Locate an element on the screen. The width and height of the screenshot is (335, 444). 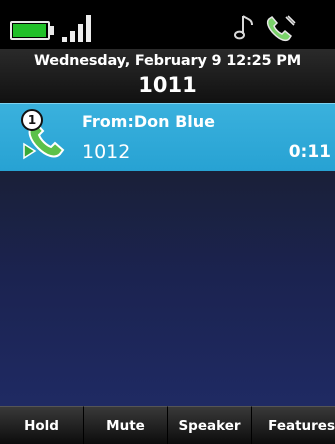
hold-label: Hold is located at coordinates (41, 425).